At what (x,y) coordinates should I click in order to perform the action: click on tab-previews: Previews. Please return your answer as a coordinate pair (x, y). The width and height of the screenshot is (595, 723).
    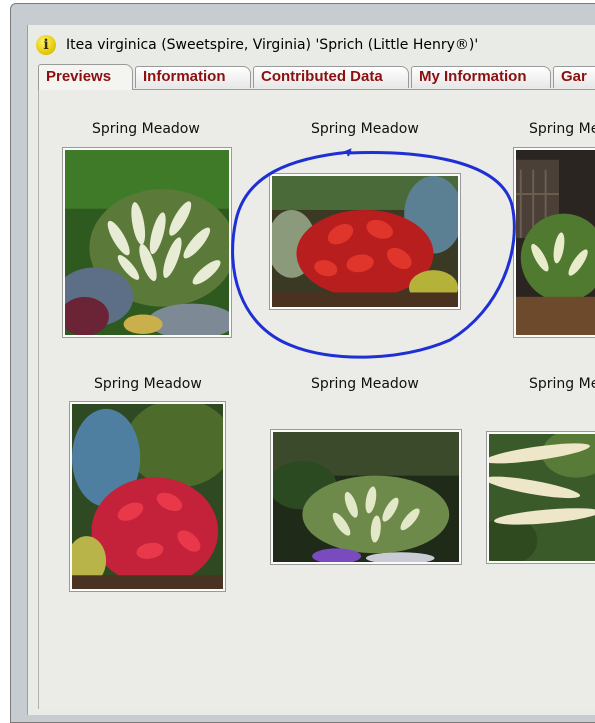
    Looking at the image, I should click on (85, 77).